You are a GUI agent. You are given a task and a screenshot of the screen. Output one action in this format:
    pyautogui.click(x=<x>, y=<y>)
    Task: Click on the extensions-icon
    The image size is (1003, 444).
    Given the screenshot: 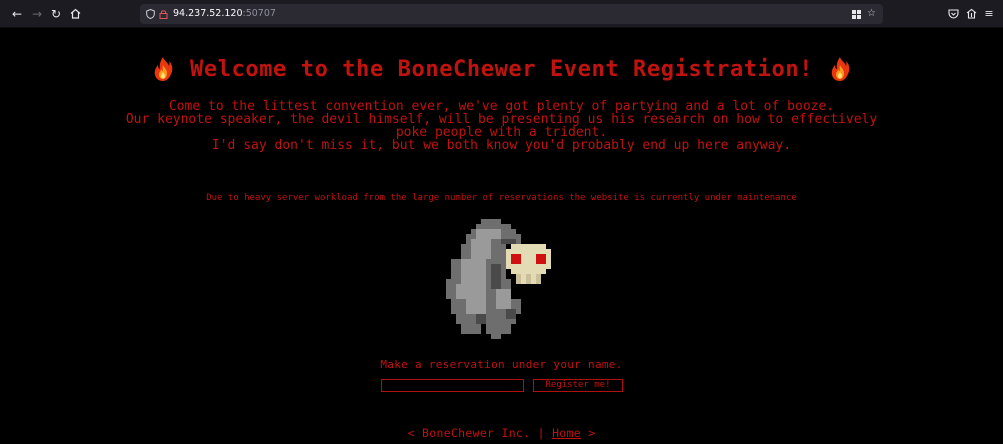 What is the action you would take?
    pyautogui.click(x=856, y=14)
    